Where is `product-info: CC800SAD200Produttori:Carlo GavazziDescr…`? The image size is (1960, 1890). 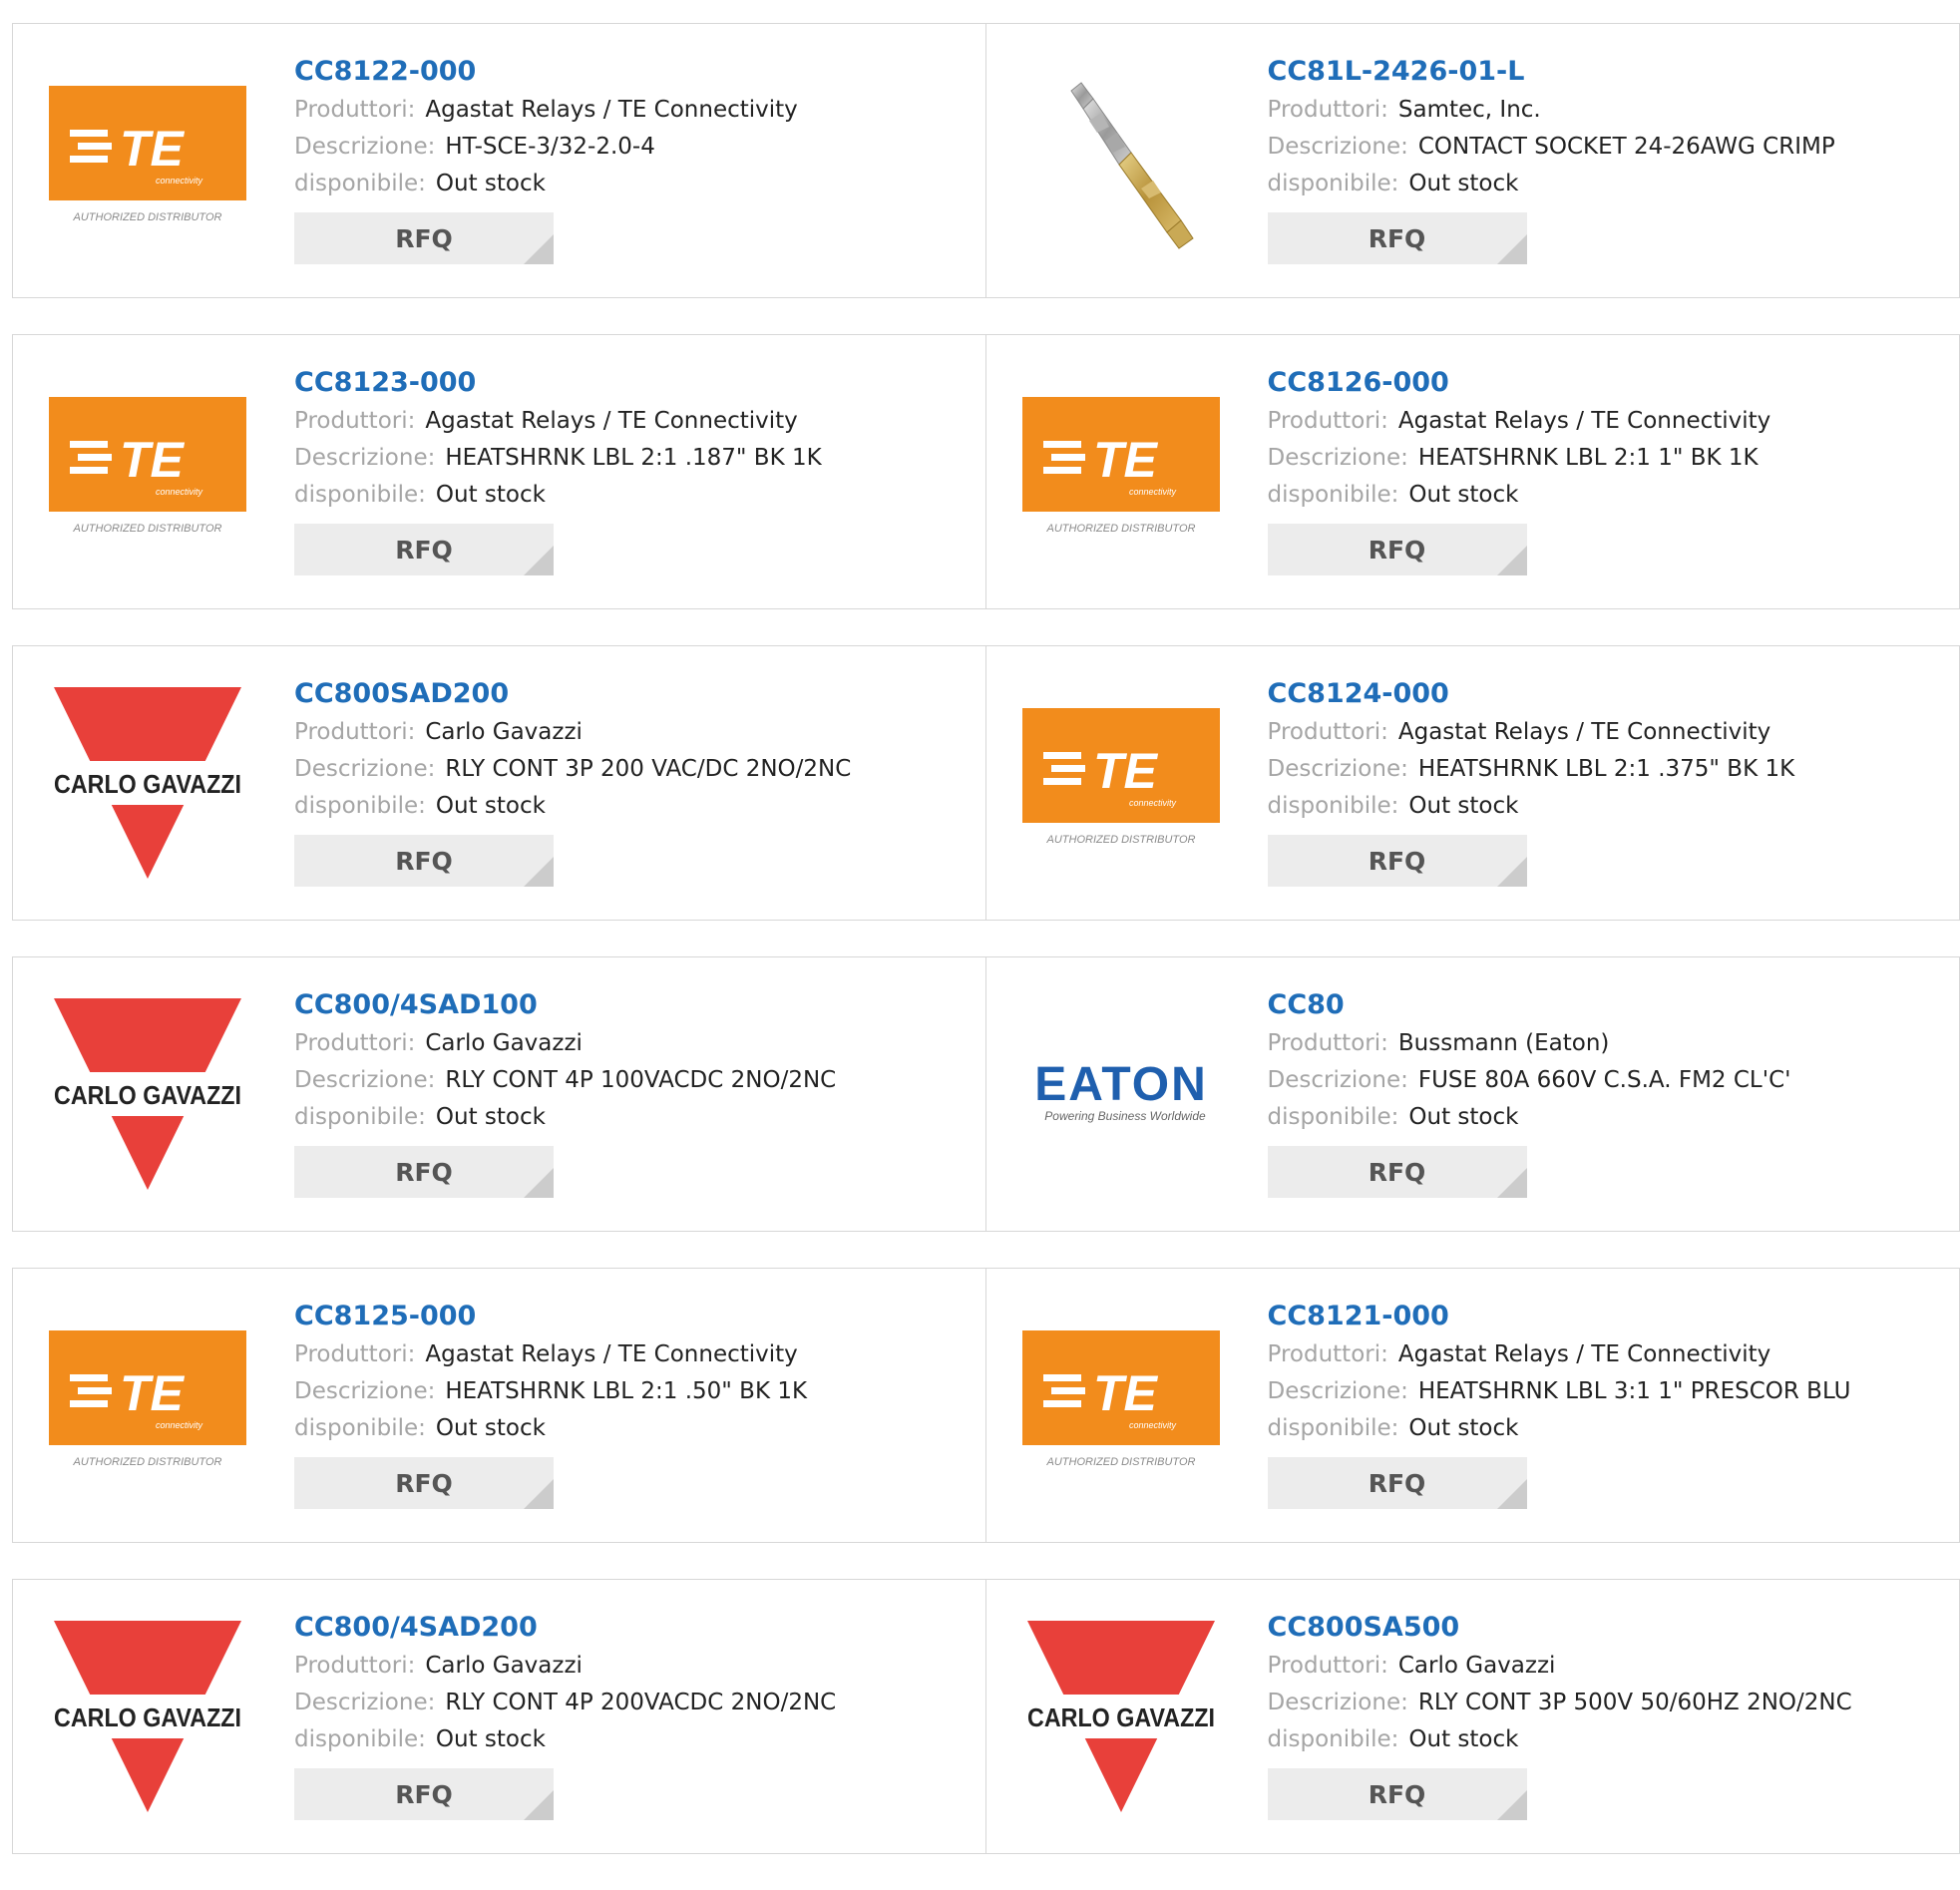 product-info: CC800SAD200Produttori:Carlo GavazziDescr… is located at coordinates (635, 780).